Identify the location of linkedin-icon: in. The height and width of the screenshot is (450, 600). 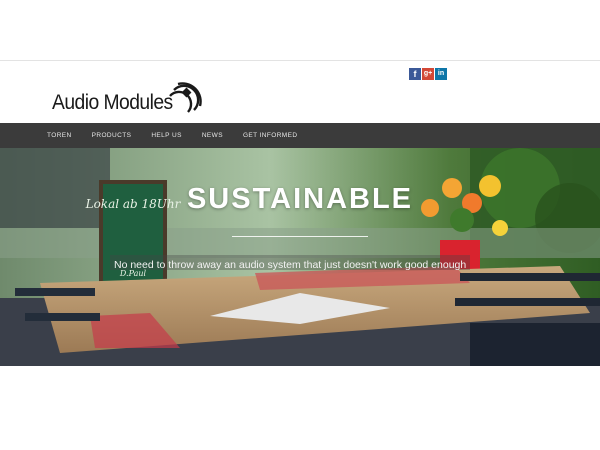
(441, 74).